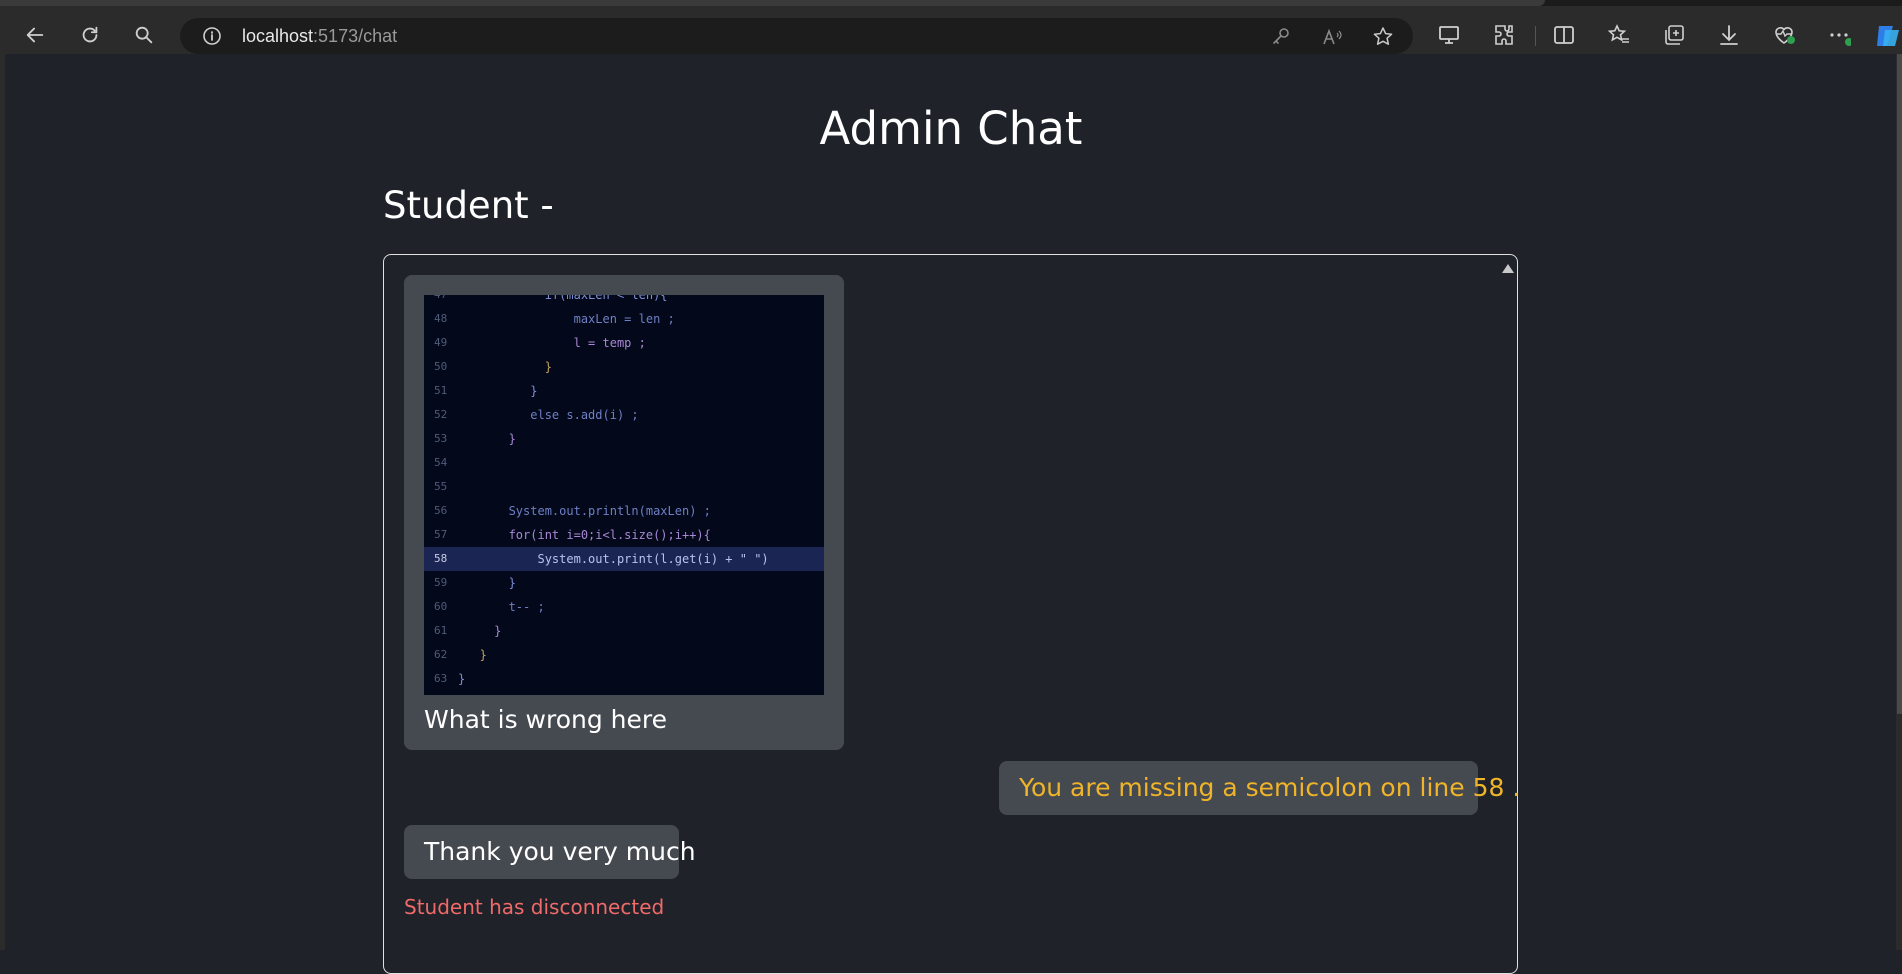 The height and width of the screenshot is (974, 1902). I want to click on code-line: 59 }, so click(624, 583).